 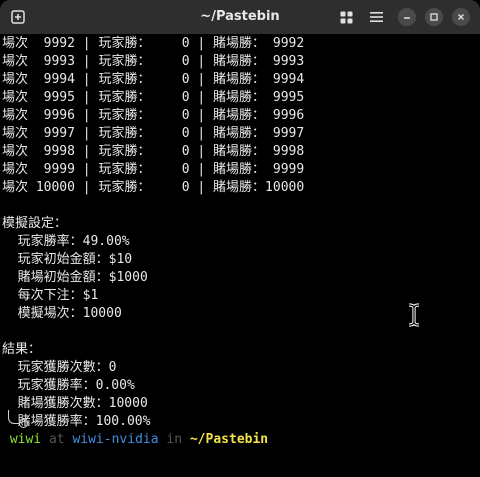 What do you see at coordinates (153, 97) in the screenshot?
I see `round-line: 場次 9995 | 玩家勝： 0 | 賭場勝： 9995` at bounding box center [153, 97].